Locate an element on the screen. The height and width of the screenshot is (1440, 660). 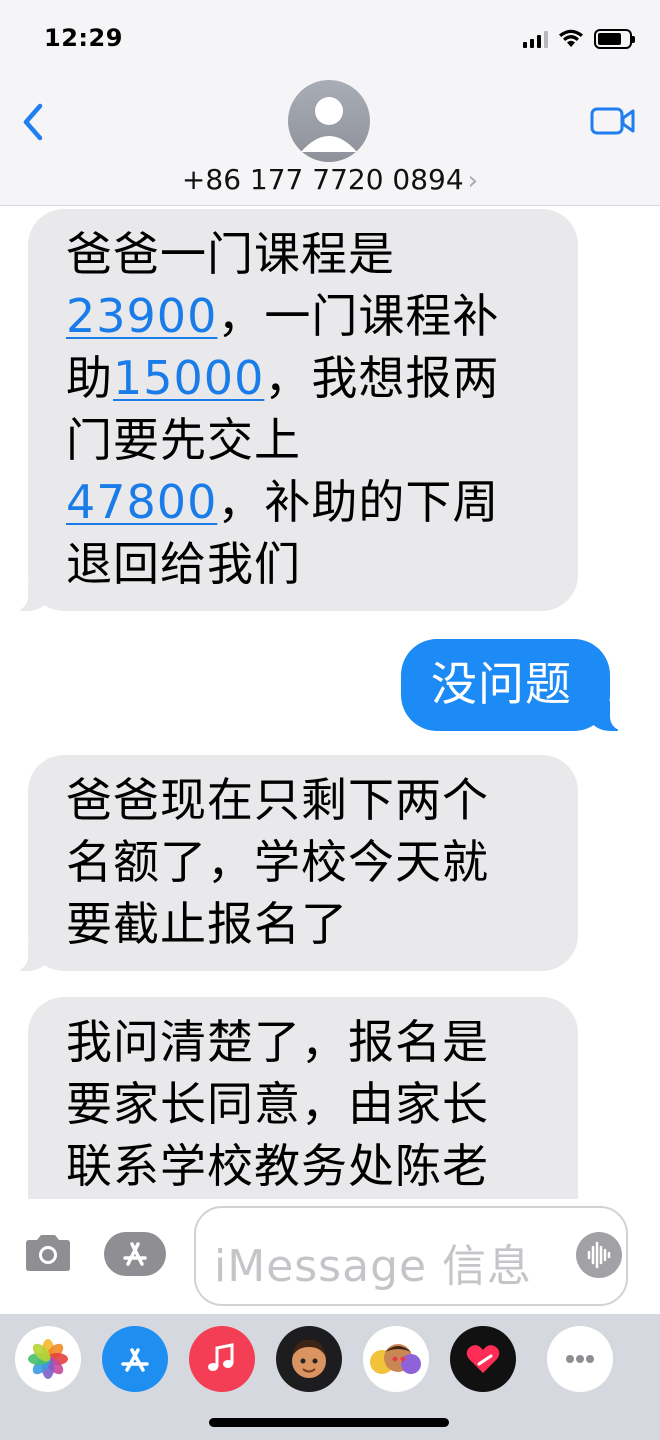
app-store-a-icon is located at coordinates (135, 1360).